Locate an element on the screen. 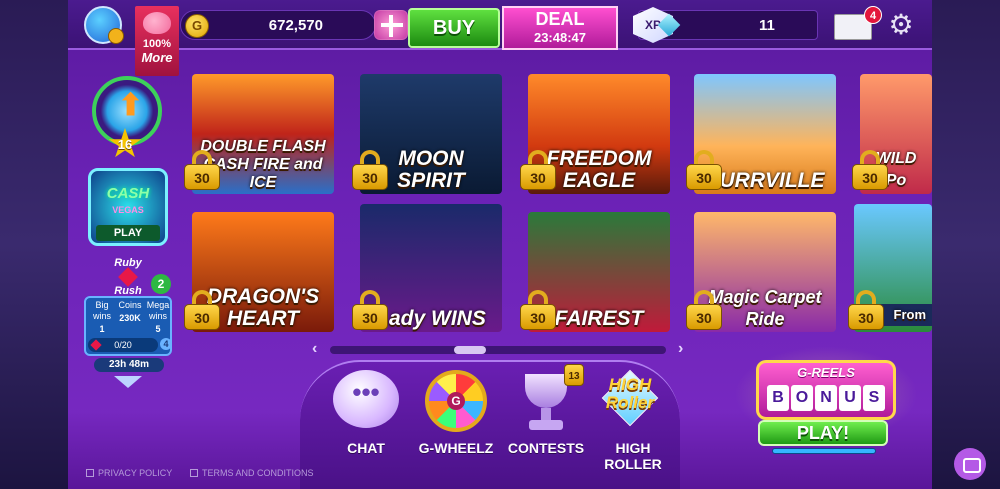 Image resolution: width=1000 pixels, height=489 pixels. stat-value: 230K is located at coordinates (130, 318).